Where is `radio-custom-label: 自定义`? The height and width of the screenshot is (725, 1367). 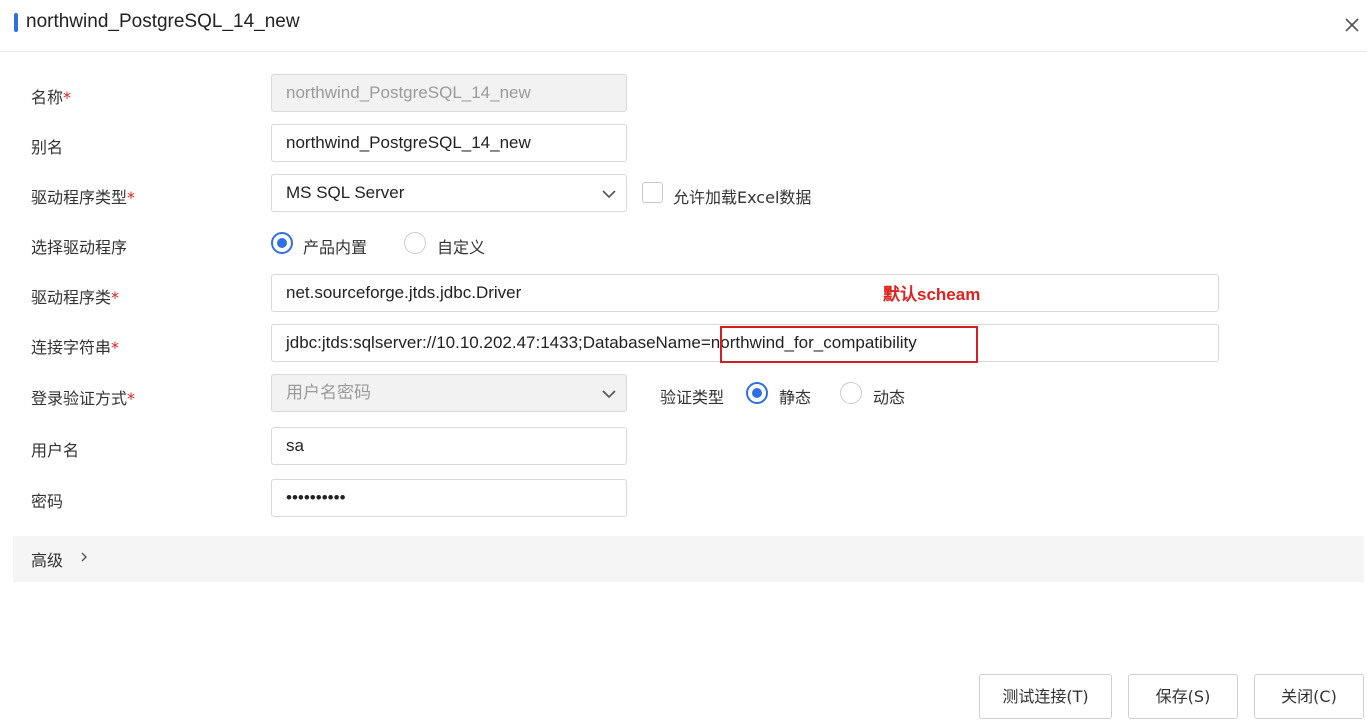 radio-custom-label: 自定义 is located at coordinates (461, 247).